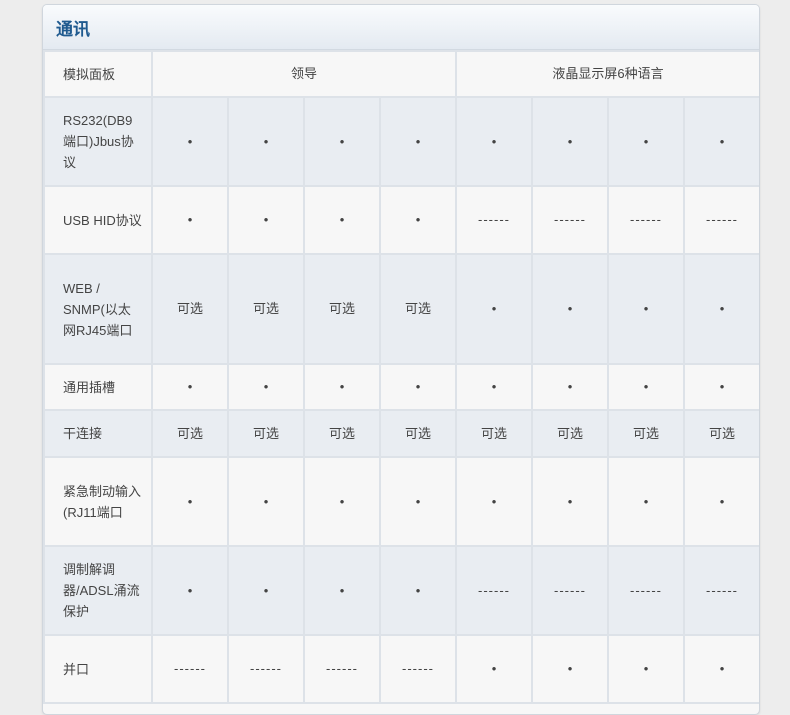 The height and width of the screenshot is (715, 790). What do you see at coordinates (98, 590) in the screenshot?
I see `row-label: 调制解调器/ADSL涌流保护` at bounding box center [98, 590].